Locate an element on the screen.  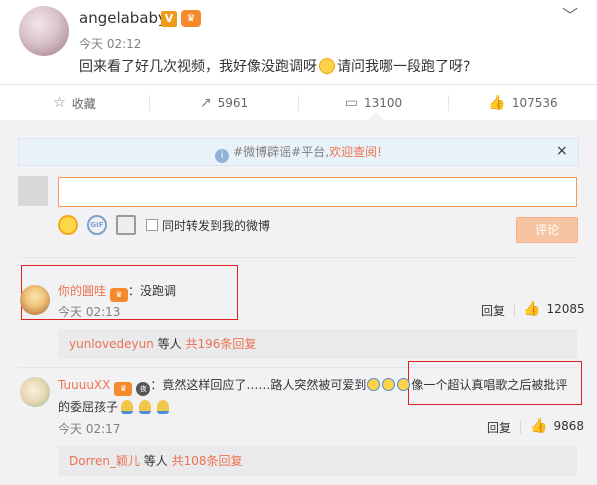
reply-summary: yunlovedeyun 等人 共196条回复 is located at coordinates (317, 344).